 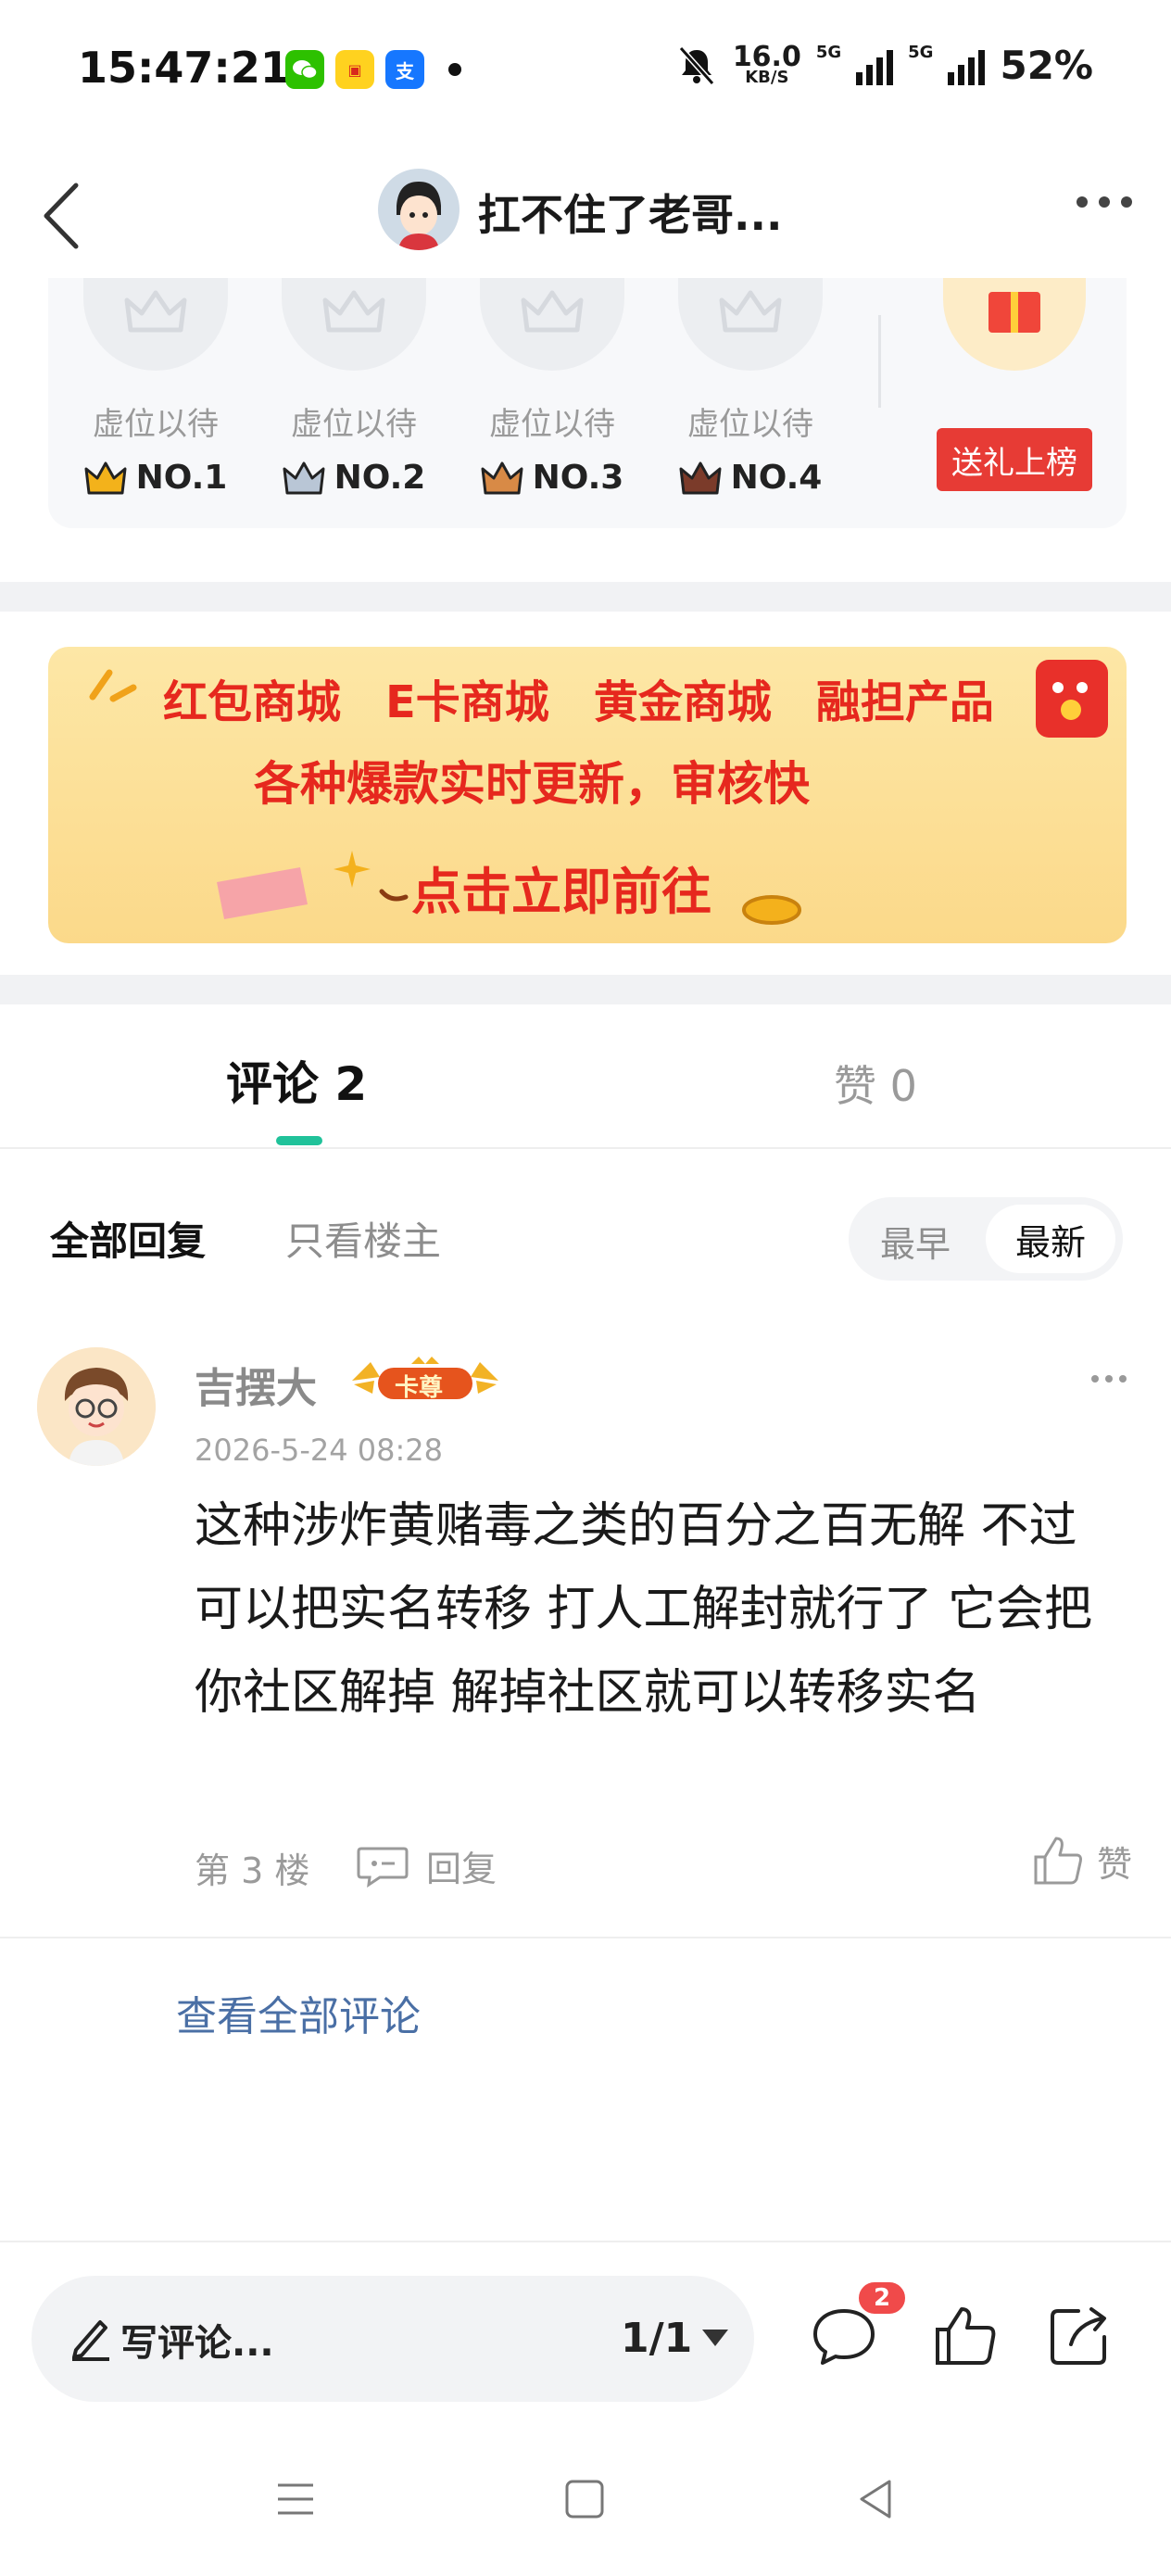 What do you see at coordinates (882, 2298) in the screenshot?
I see `comment-count-badge: 2` at bounding box center [882, 2298].